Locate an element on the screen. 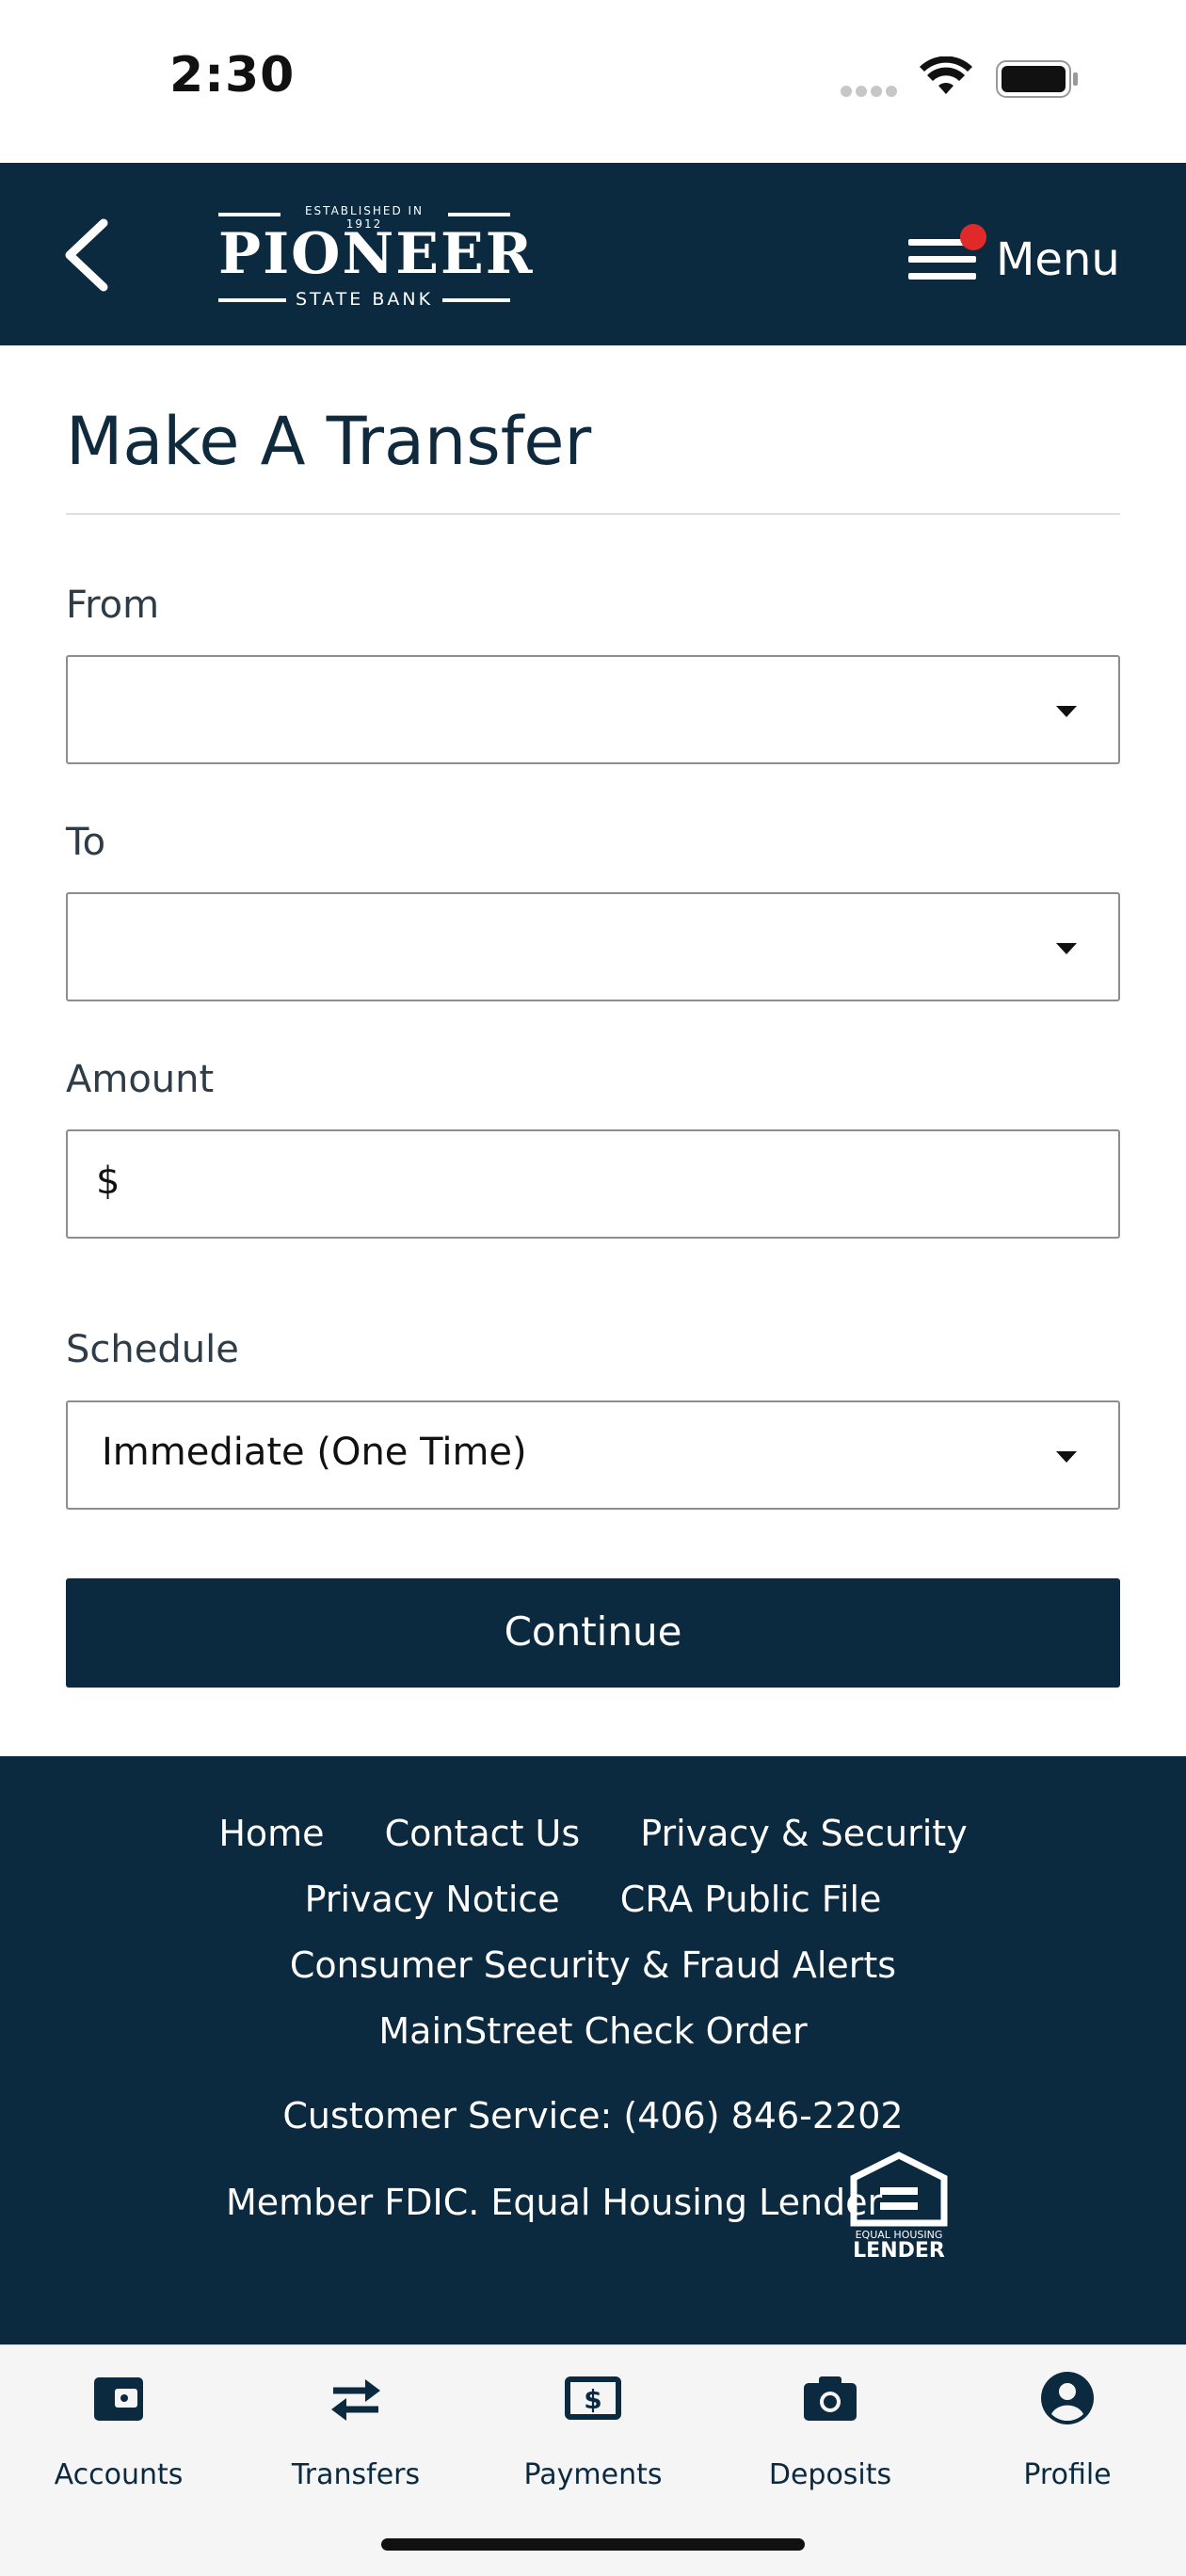  page-title: Make A Transfer is located at coordinates (329, 441).